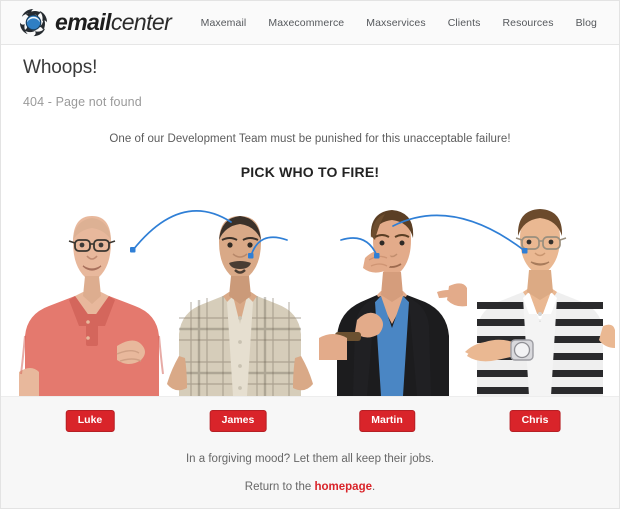 The height and width of the screenshot is (509, 620). Describe the element at coordinates (224, 23) in the screenshot. I see `nav-item-maxemail: Maxemail` at that location.